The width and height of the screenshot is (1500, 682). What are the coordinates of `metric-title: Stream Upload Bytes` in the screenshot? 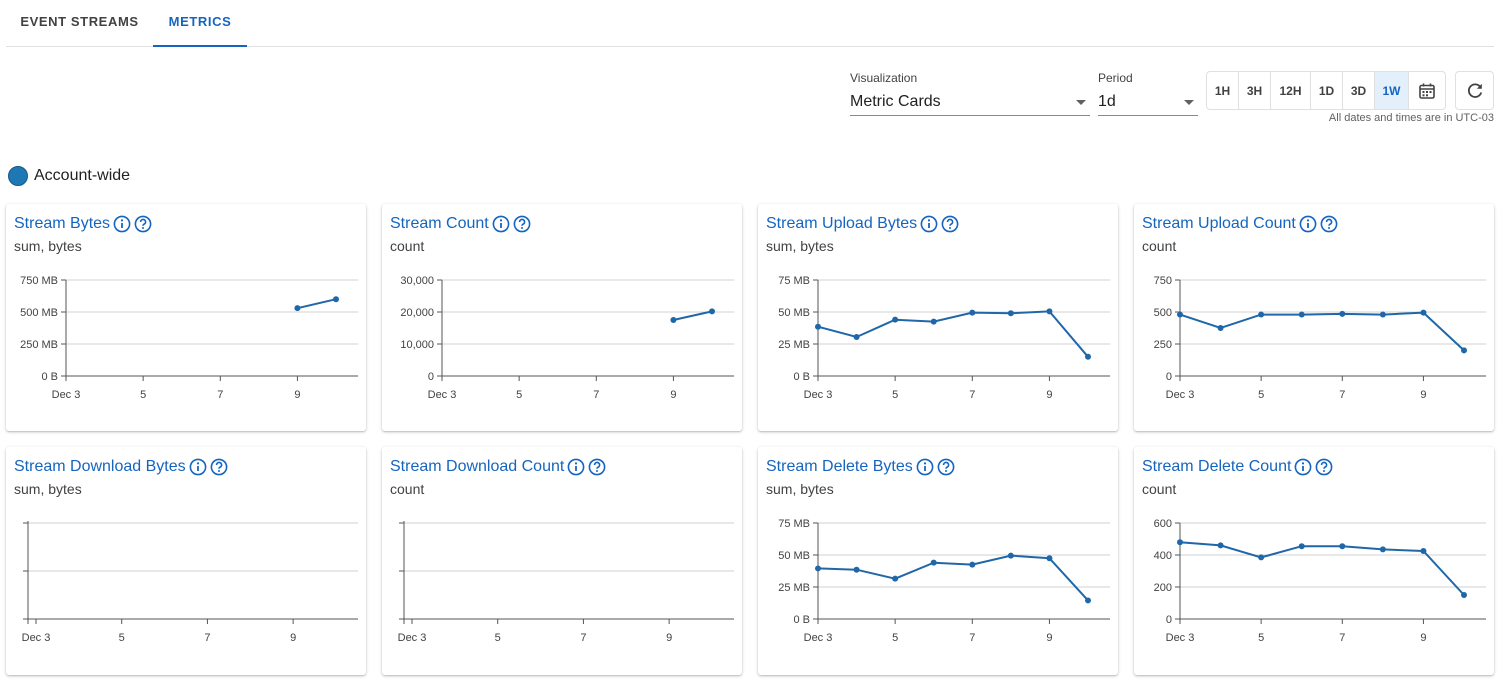 It's located at (862, 224).